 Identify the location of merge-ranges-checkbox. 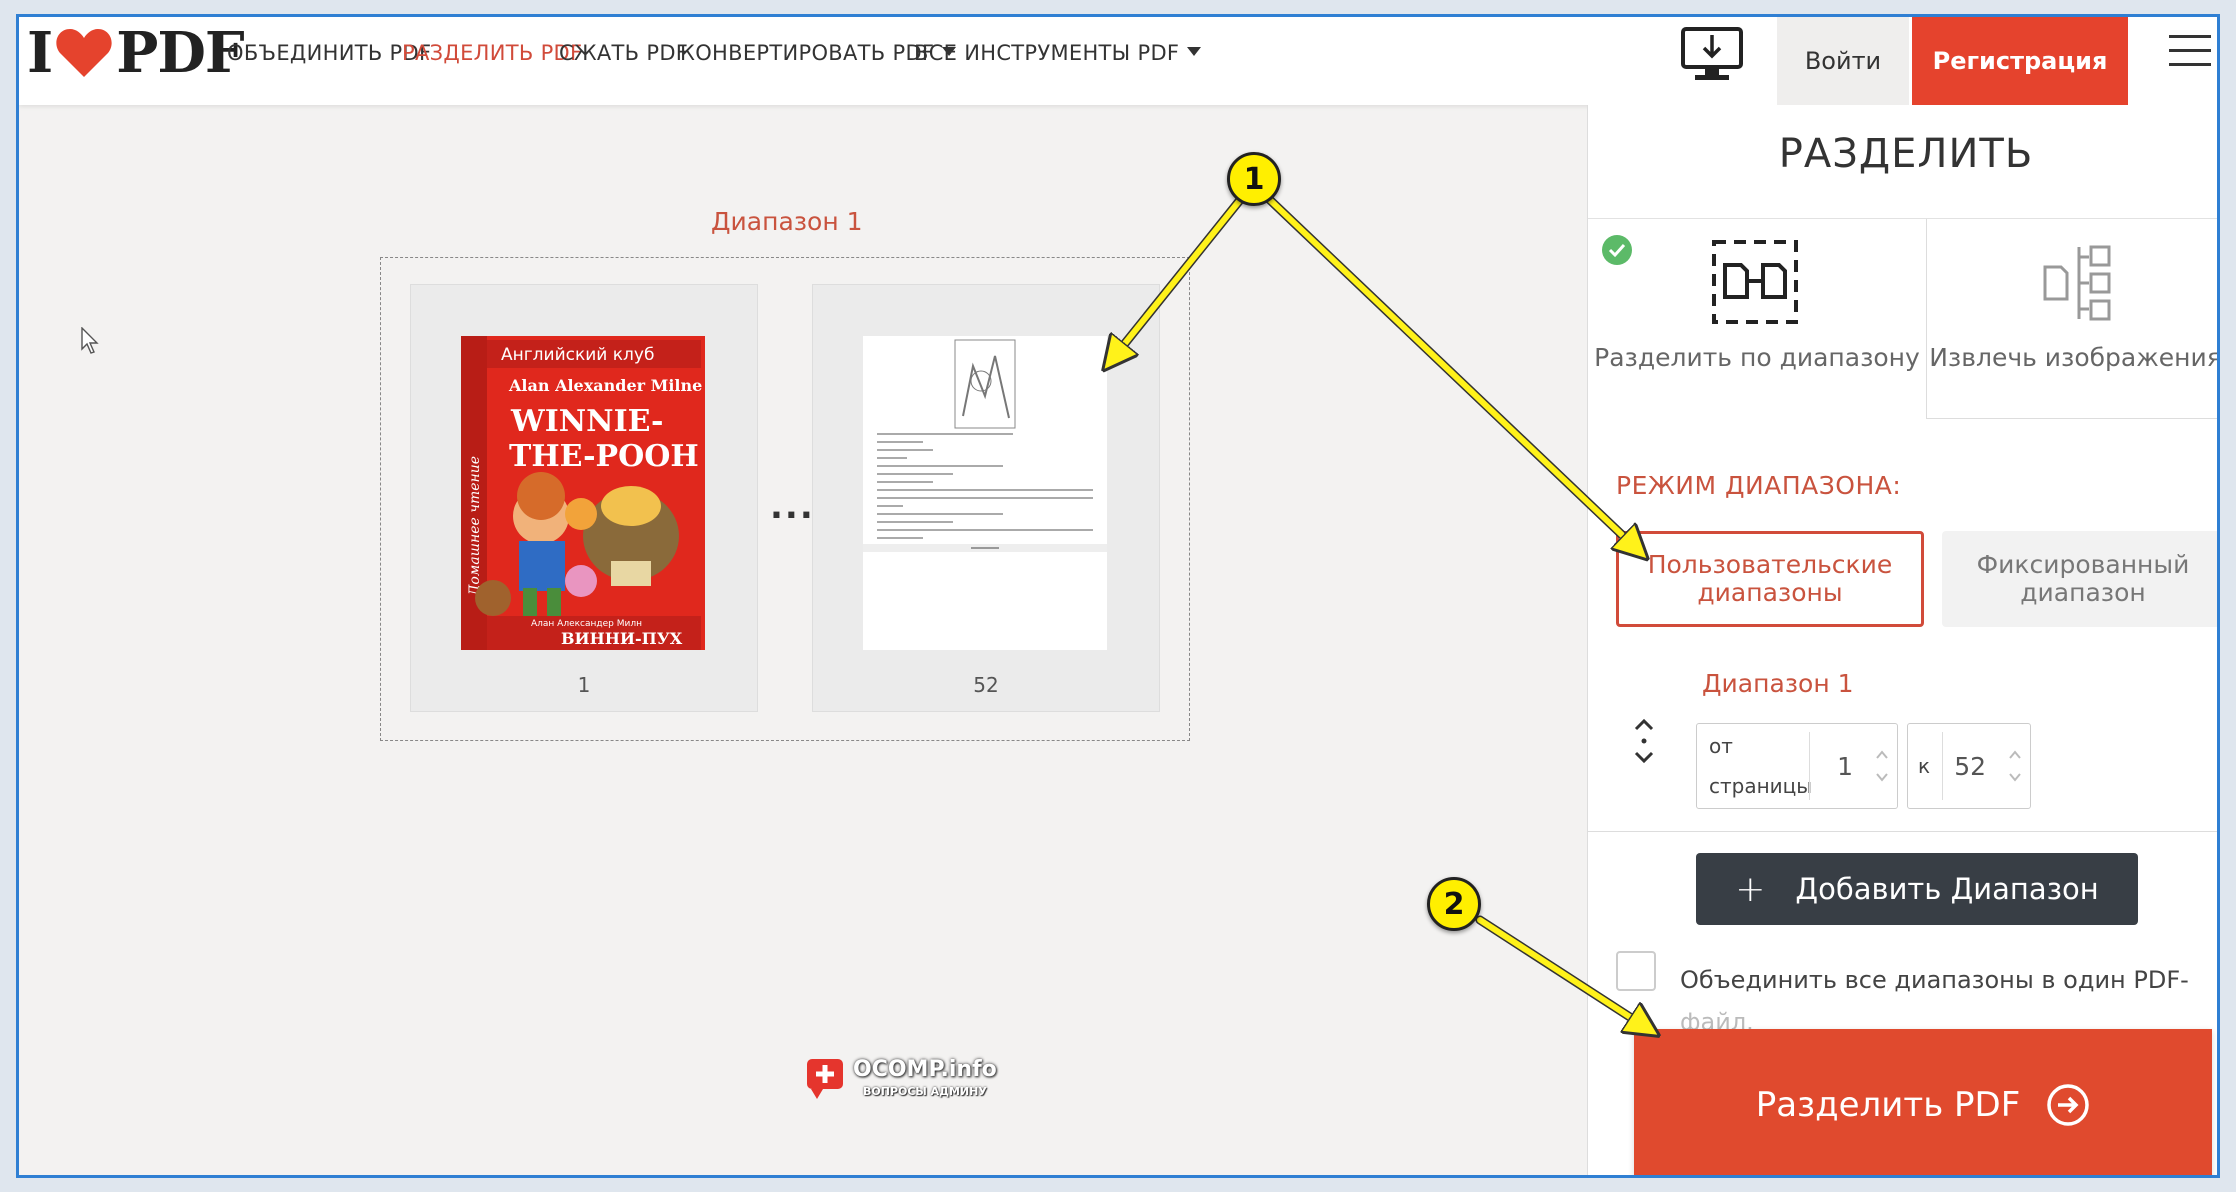
(1636, 971).